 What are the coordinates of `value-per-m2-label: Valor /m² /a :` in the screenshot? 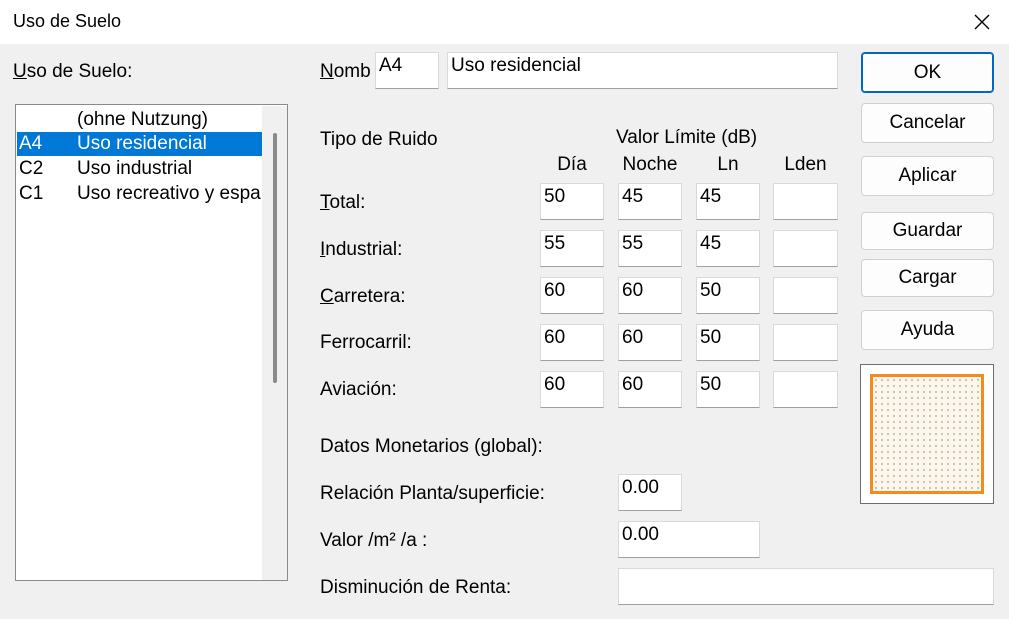 It's located at (374, 540).